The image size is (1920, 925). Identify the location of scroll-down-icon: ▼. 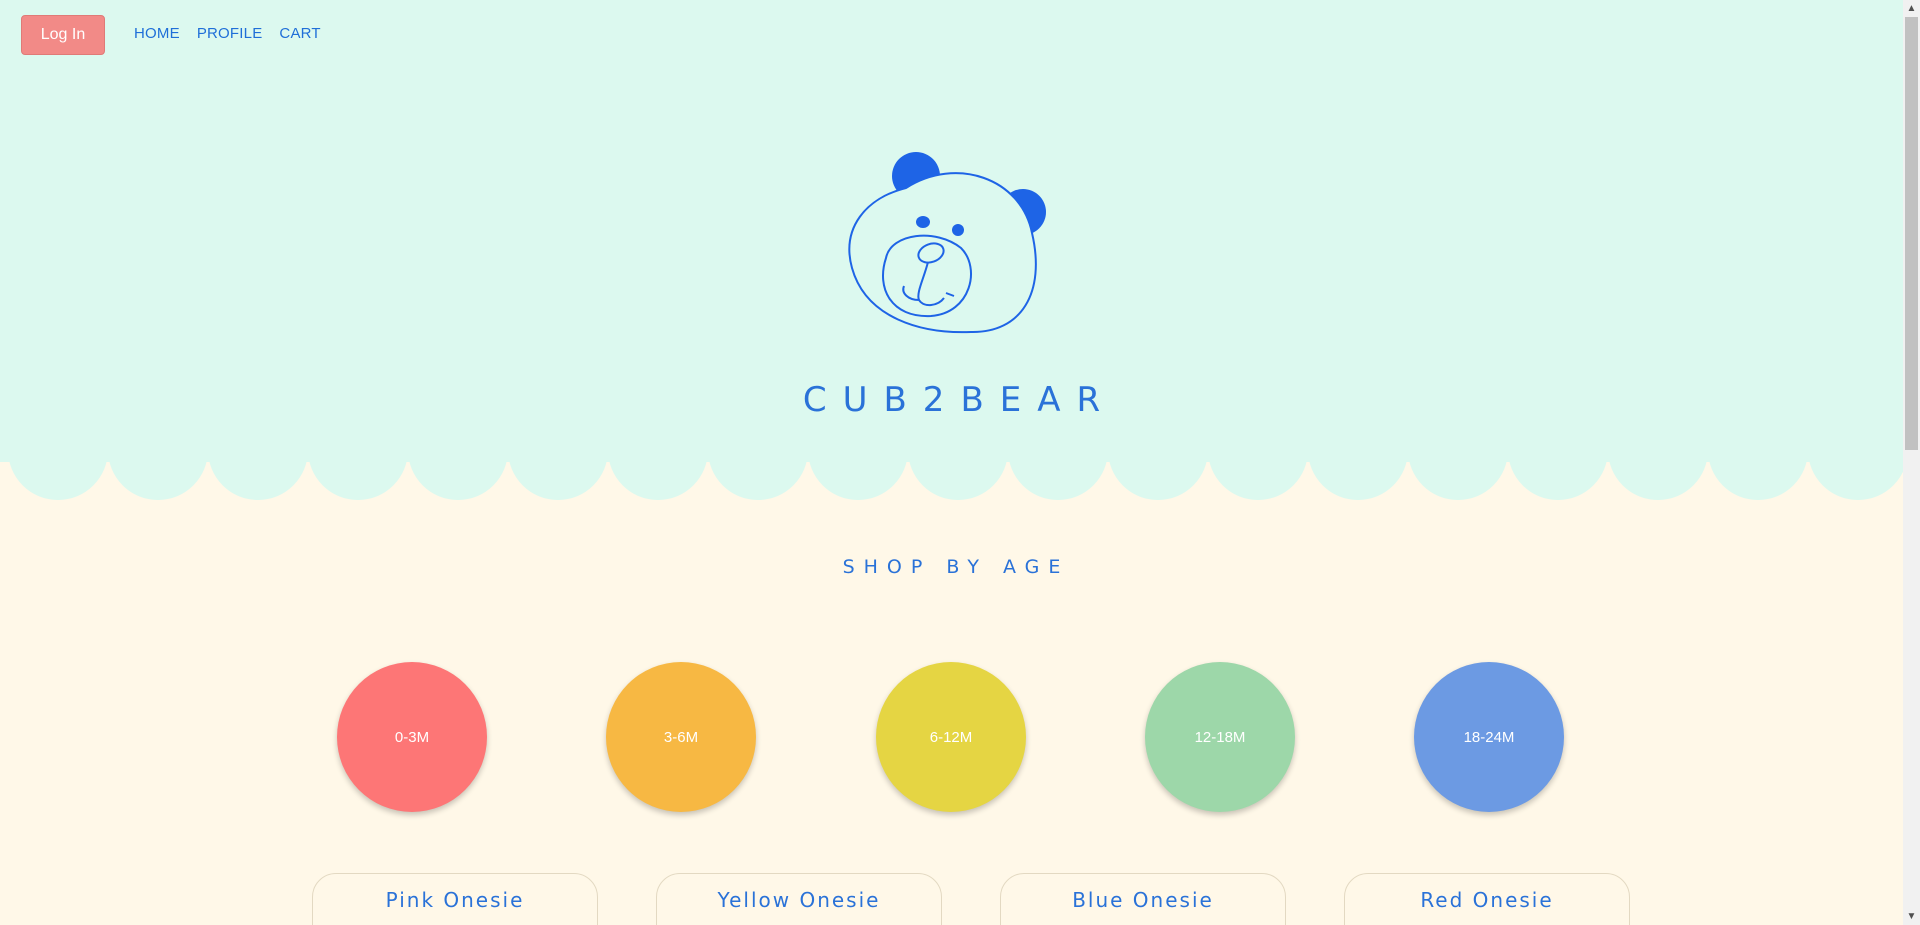
(1911, 916).